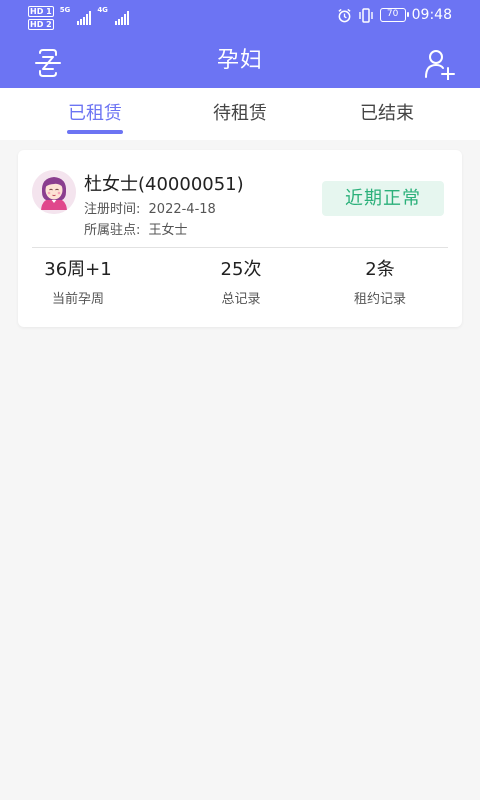 This screenshot has width=480, height=800. What do you see at coordinates (41, 24) in the screenshot?
I see `hd2-badge: HD 2` at bounding box center [41, 24].